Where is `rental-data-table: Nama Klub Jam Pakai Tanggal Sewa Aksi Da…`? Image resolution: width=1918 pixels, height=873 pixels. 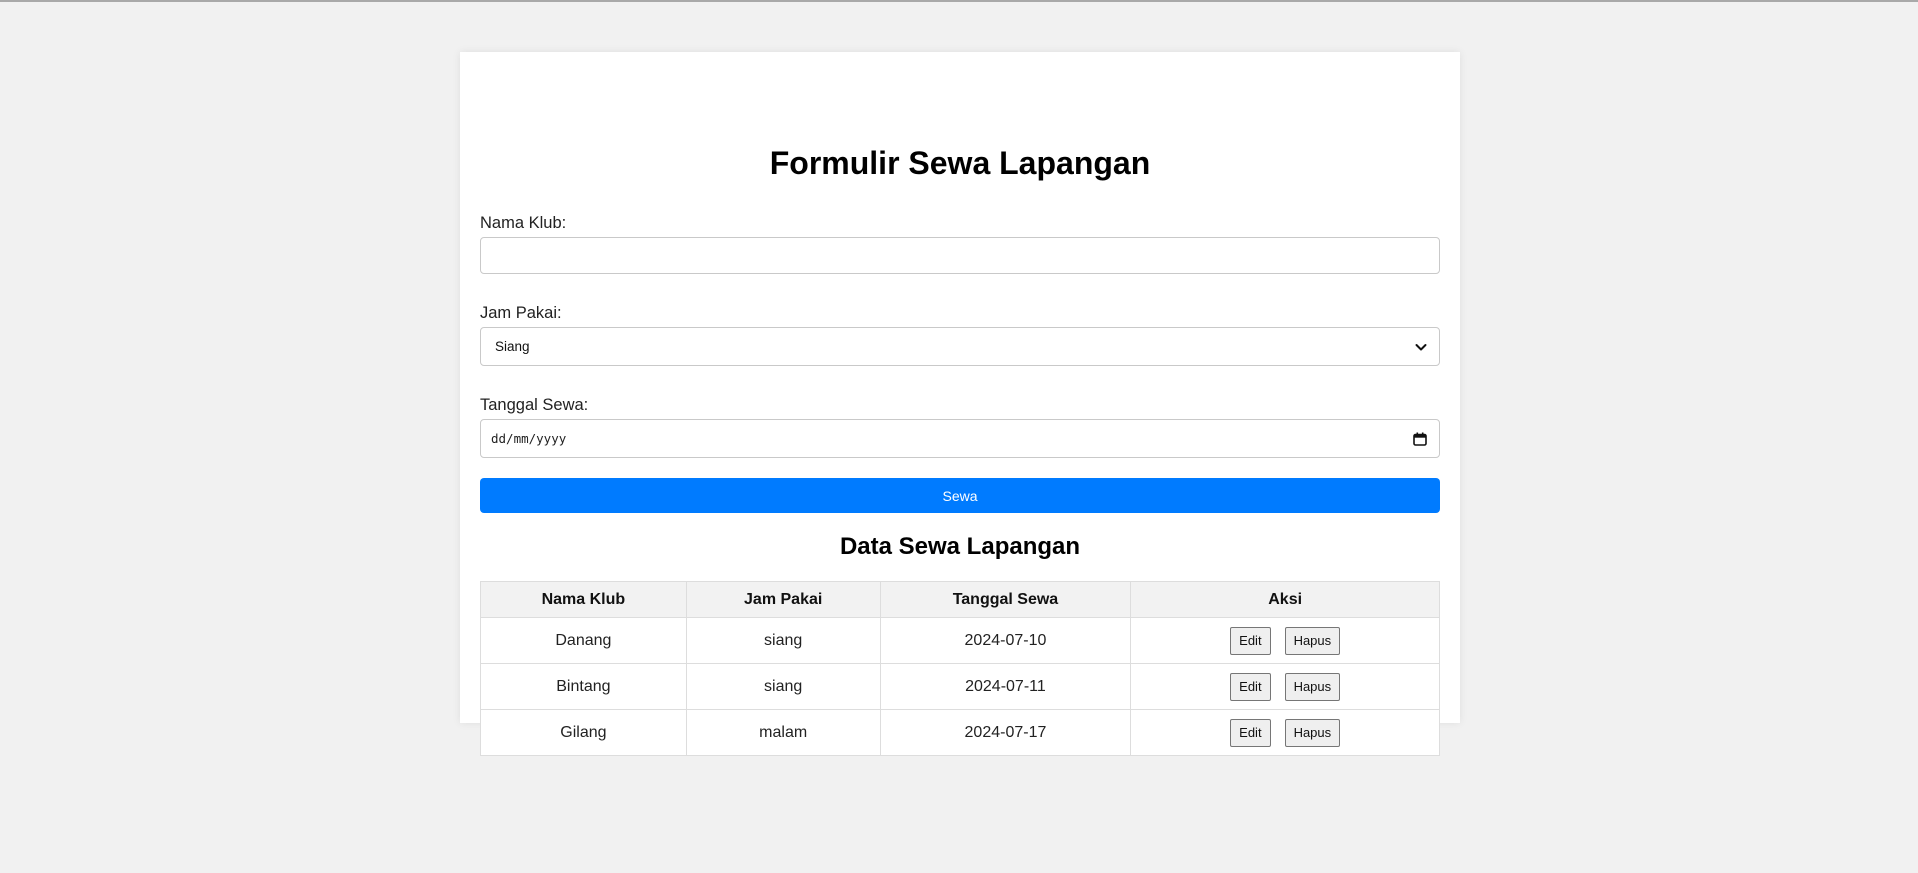
rental-data-table: Nama Klub Jam Pakai Tanggal Sewa Aksi Da… is located at coordinates (960, 668).